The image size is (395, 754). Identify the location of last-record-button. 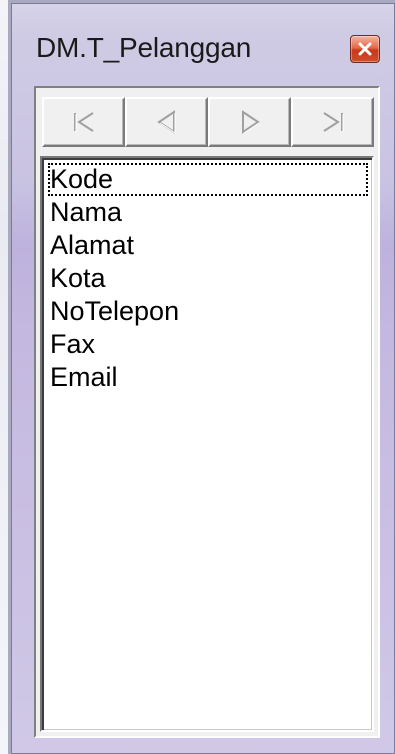
(332, 122).